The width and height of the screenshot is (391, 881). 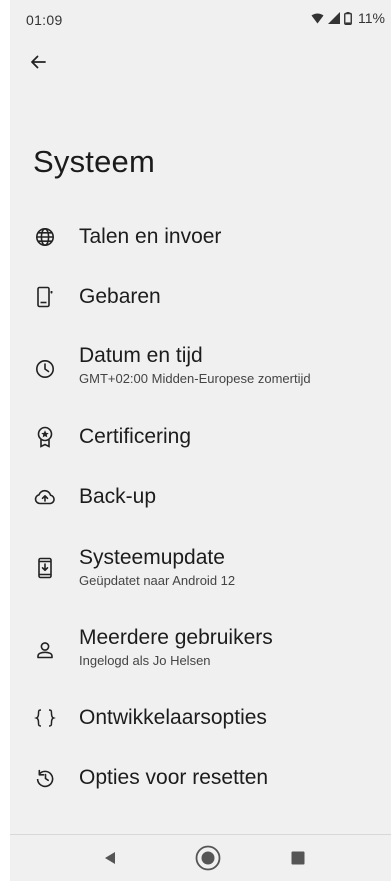 What do you see at coordinates (176, 637) in the screenshot?
I see `settings-item-label: Meerdere gebruikers` at bounding box center [176, 637].